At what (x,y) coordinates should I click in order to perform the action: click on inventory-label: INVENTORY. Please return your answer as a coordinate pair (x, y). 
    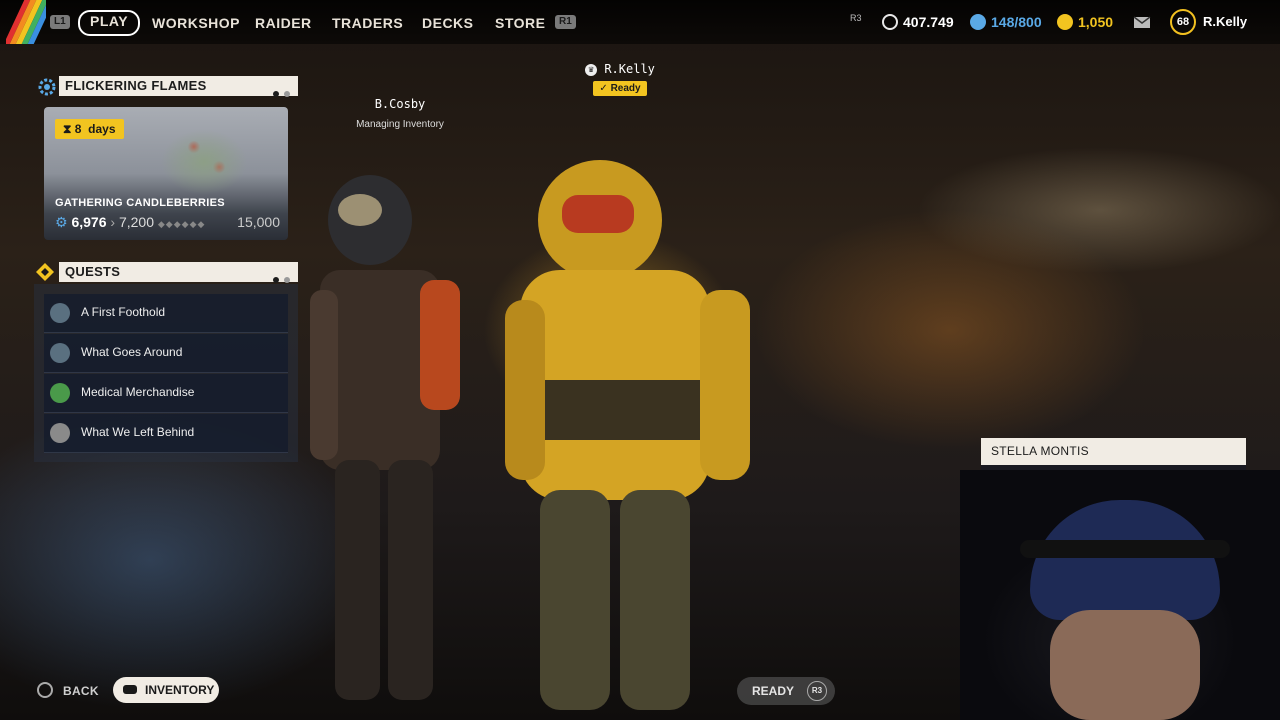
    Looking at the image, I should click on (180, 690).